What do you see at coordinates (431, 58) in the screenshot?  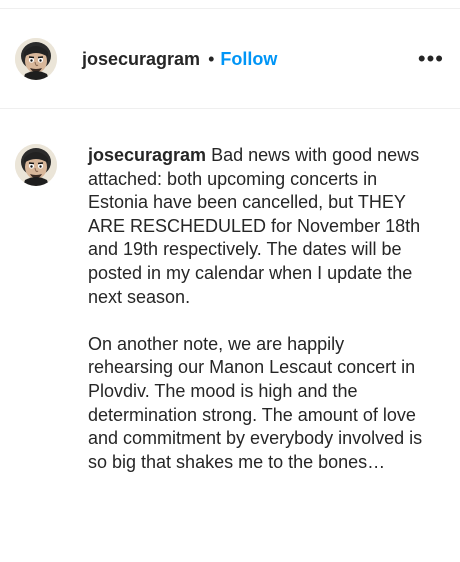 I see `more-options-icon: •••` at bounding box center [431, 58].